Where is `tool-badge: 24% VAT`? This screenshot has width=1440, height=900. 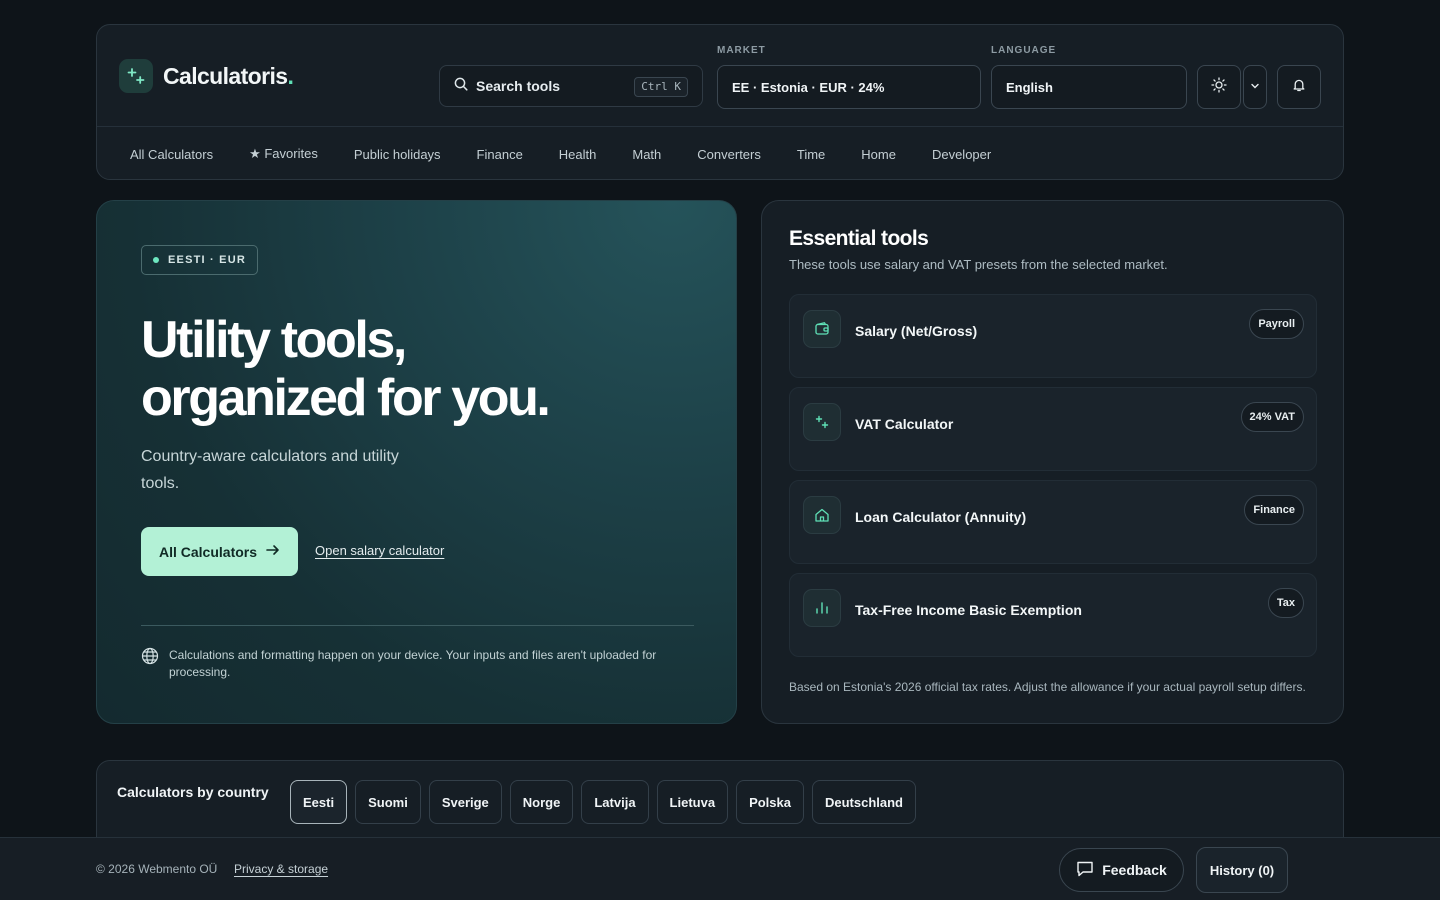
tool-badge: 24% VAT is located at coordinates (1272, 417).